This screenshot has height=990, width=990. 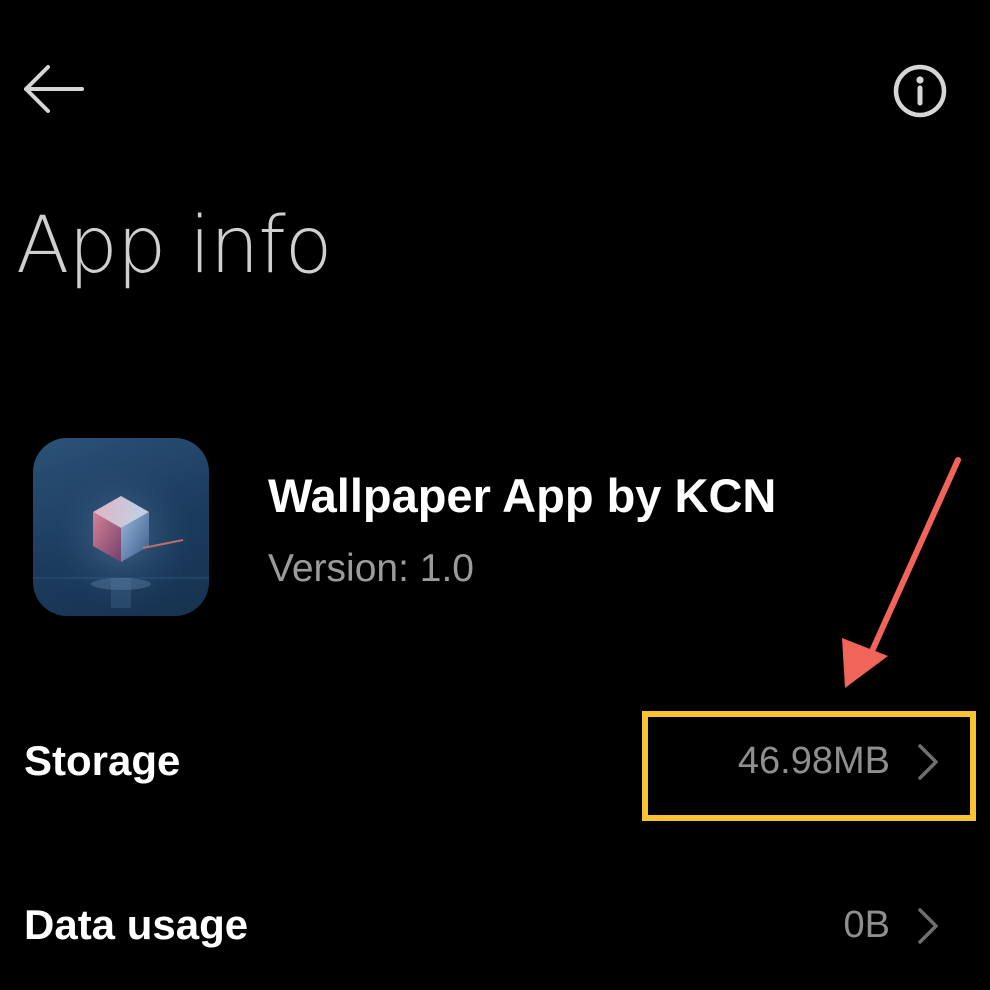 What do you see at coordinates (121, 527) in the screenshot?
I see `app-icon` at bounding box center [121, 527].